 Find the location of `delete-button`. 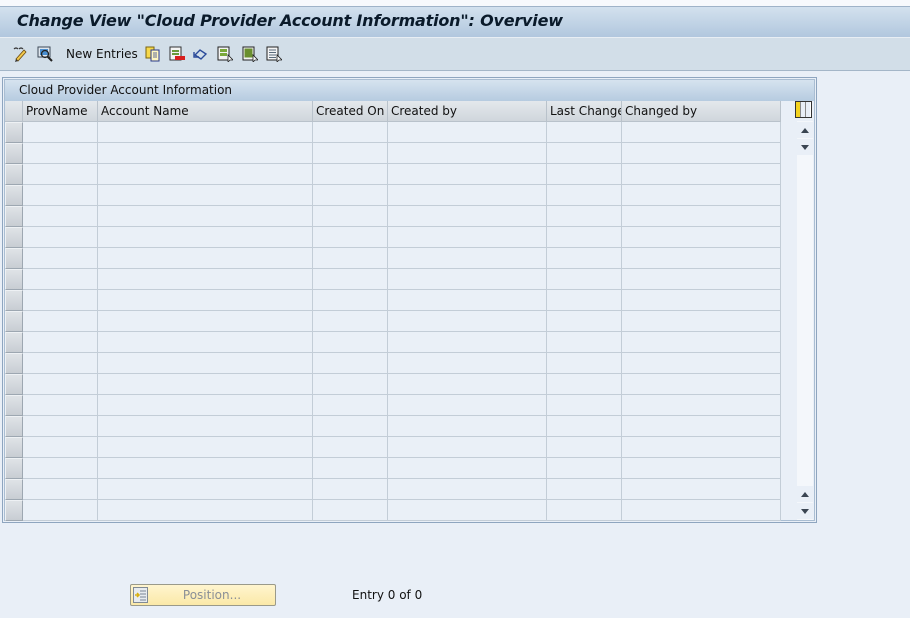

delete-button is located at coordinates (177, 54).